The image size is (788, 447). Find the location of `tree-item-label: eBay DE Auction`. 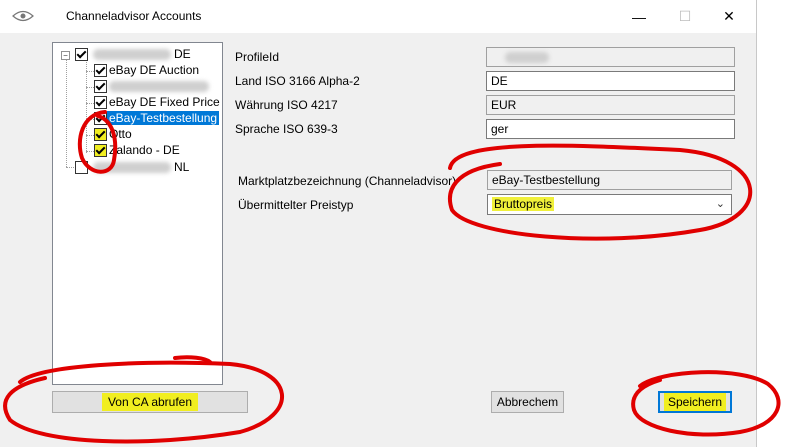

tree-item-label: eBay DE Auction is located at coordinates (154, 70).